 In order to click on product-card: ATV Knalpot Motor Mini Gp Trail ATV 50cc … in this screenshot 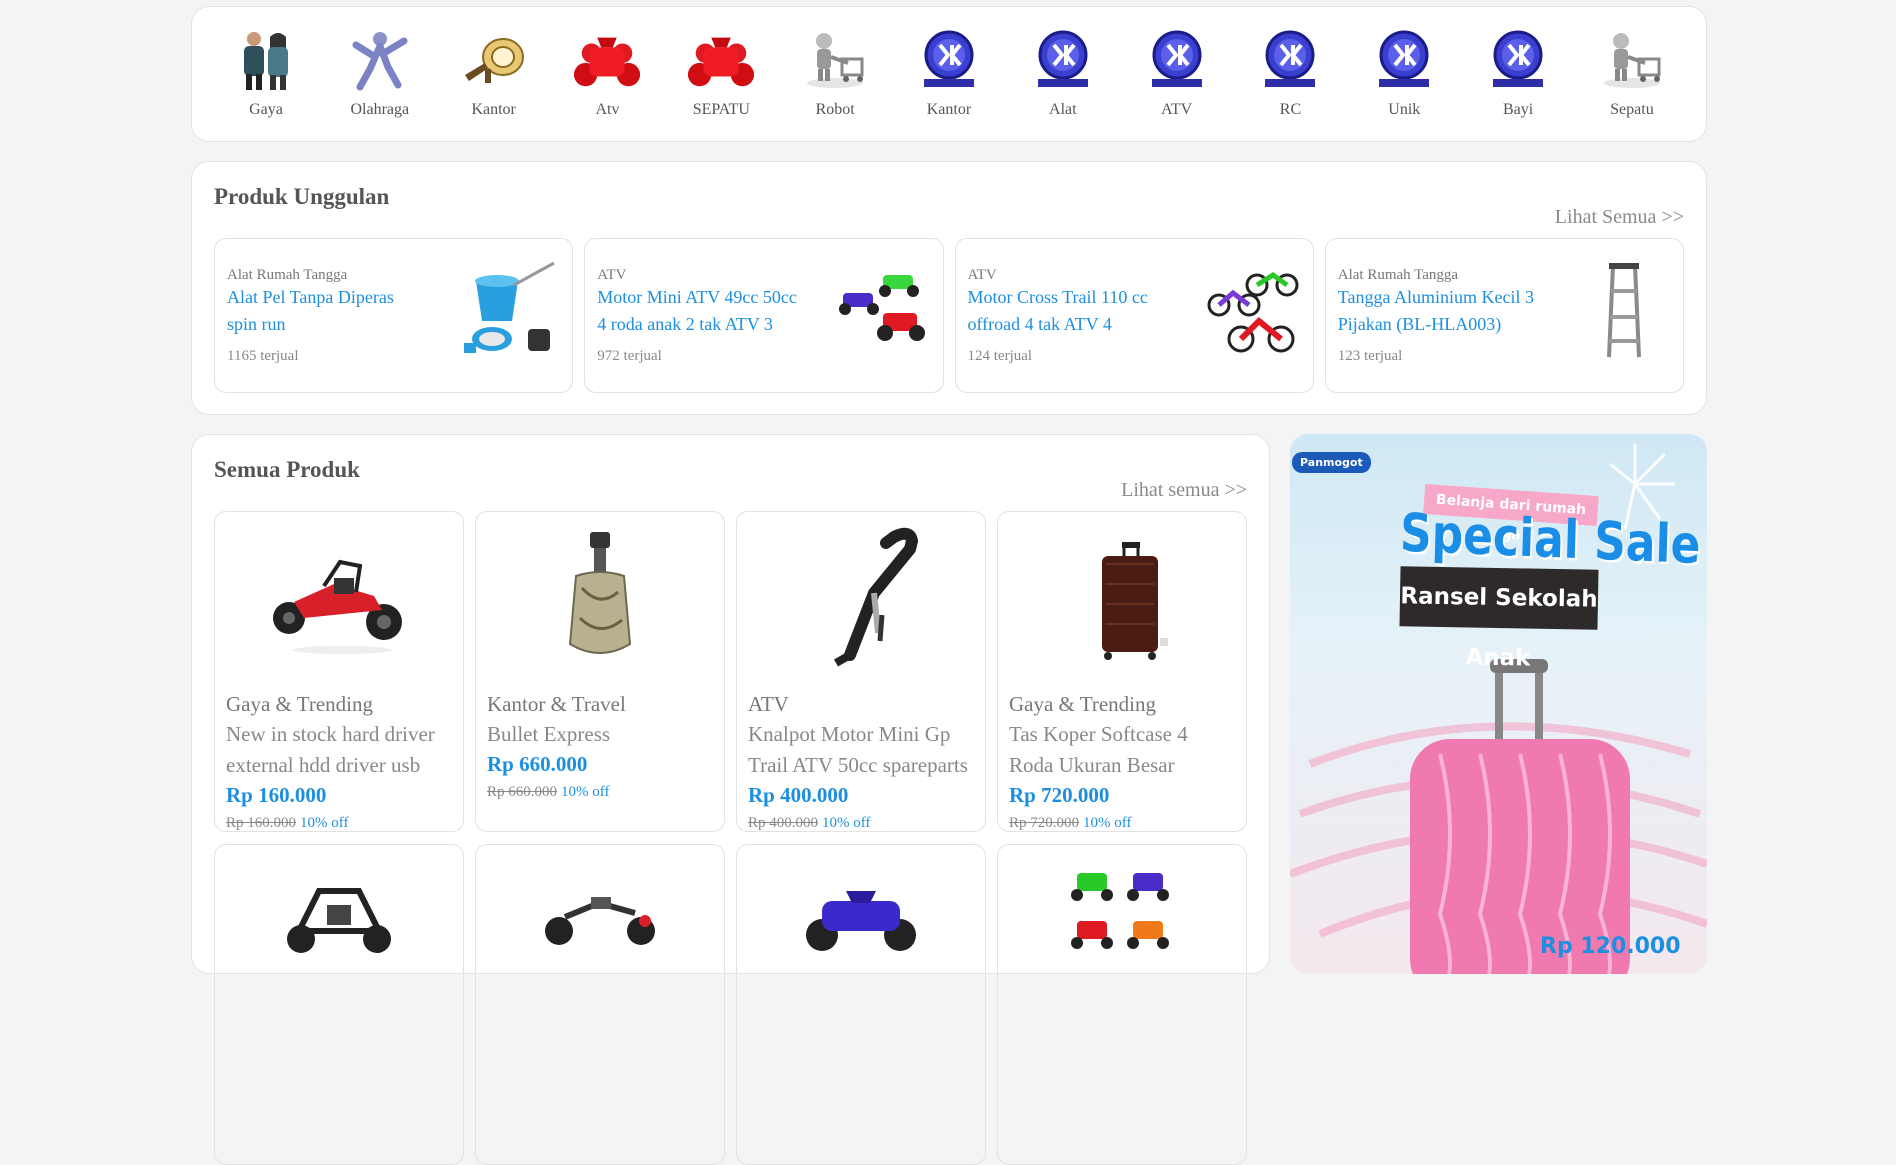, I will do `click(861, 671)`.